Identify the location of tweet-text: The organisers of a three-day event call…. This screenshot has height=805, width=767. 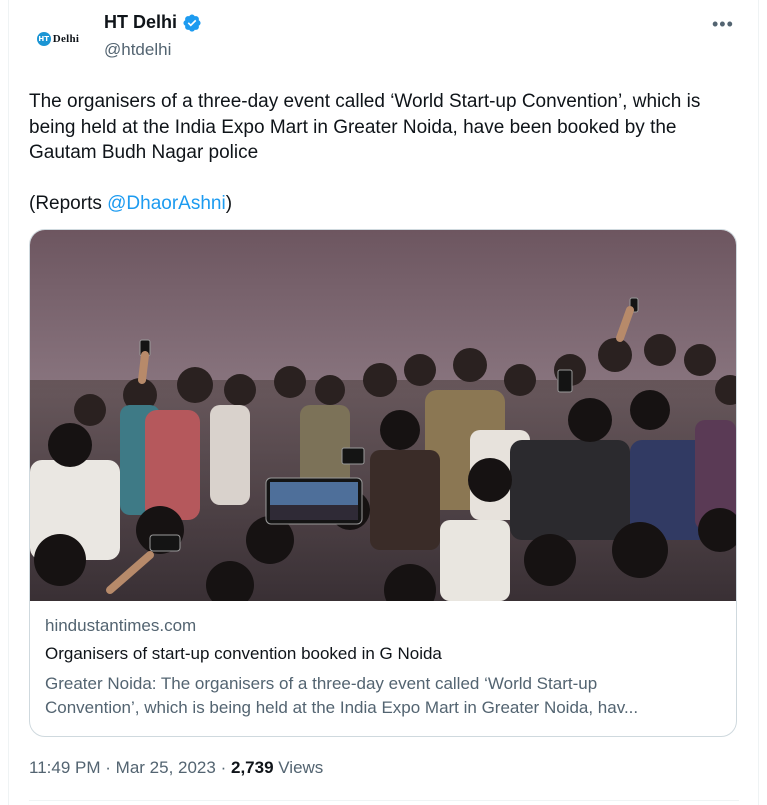
(384, 152).